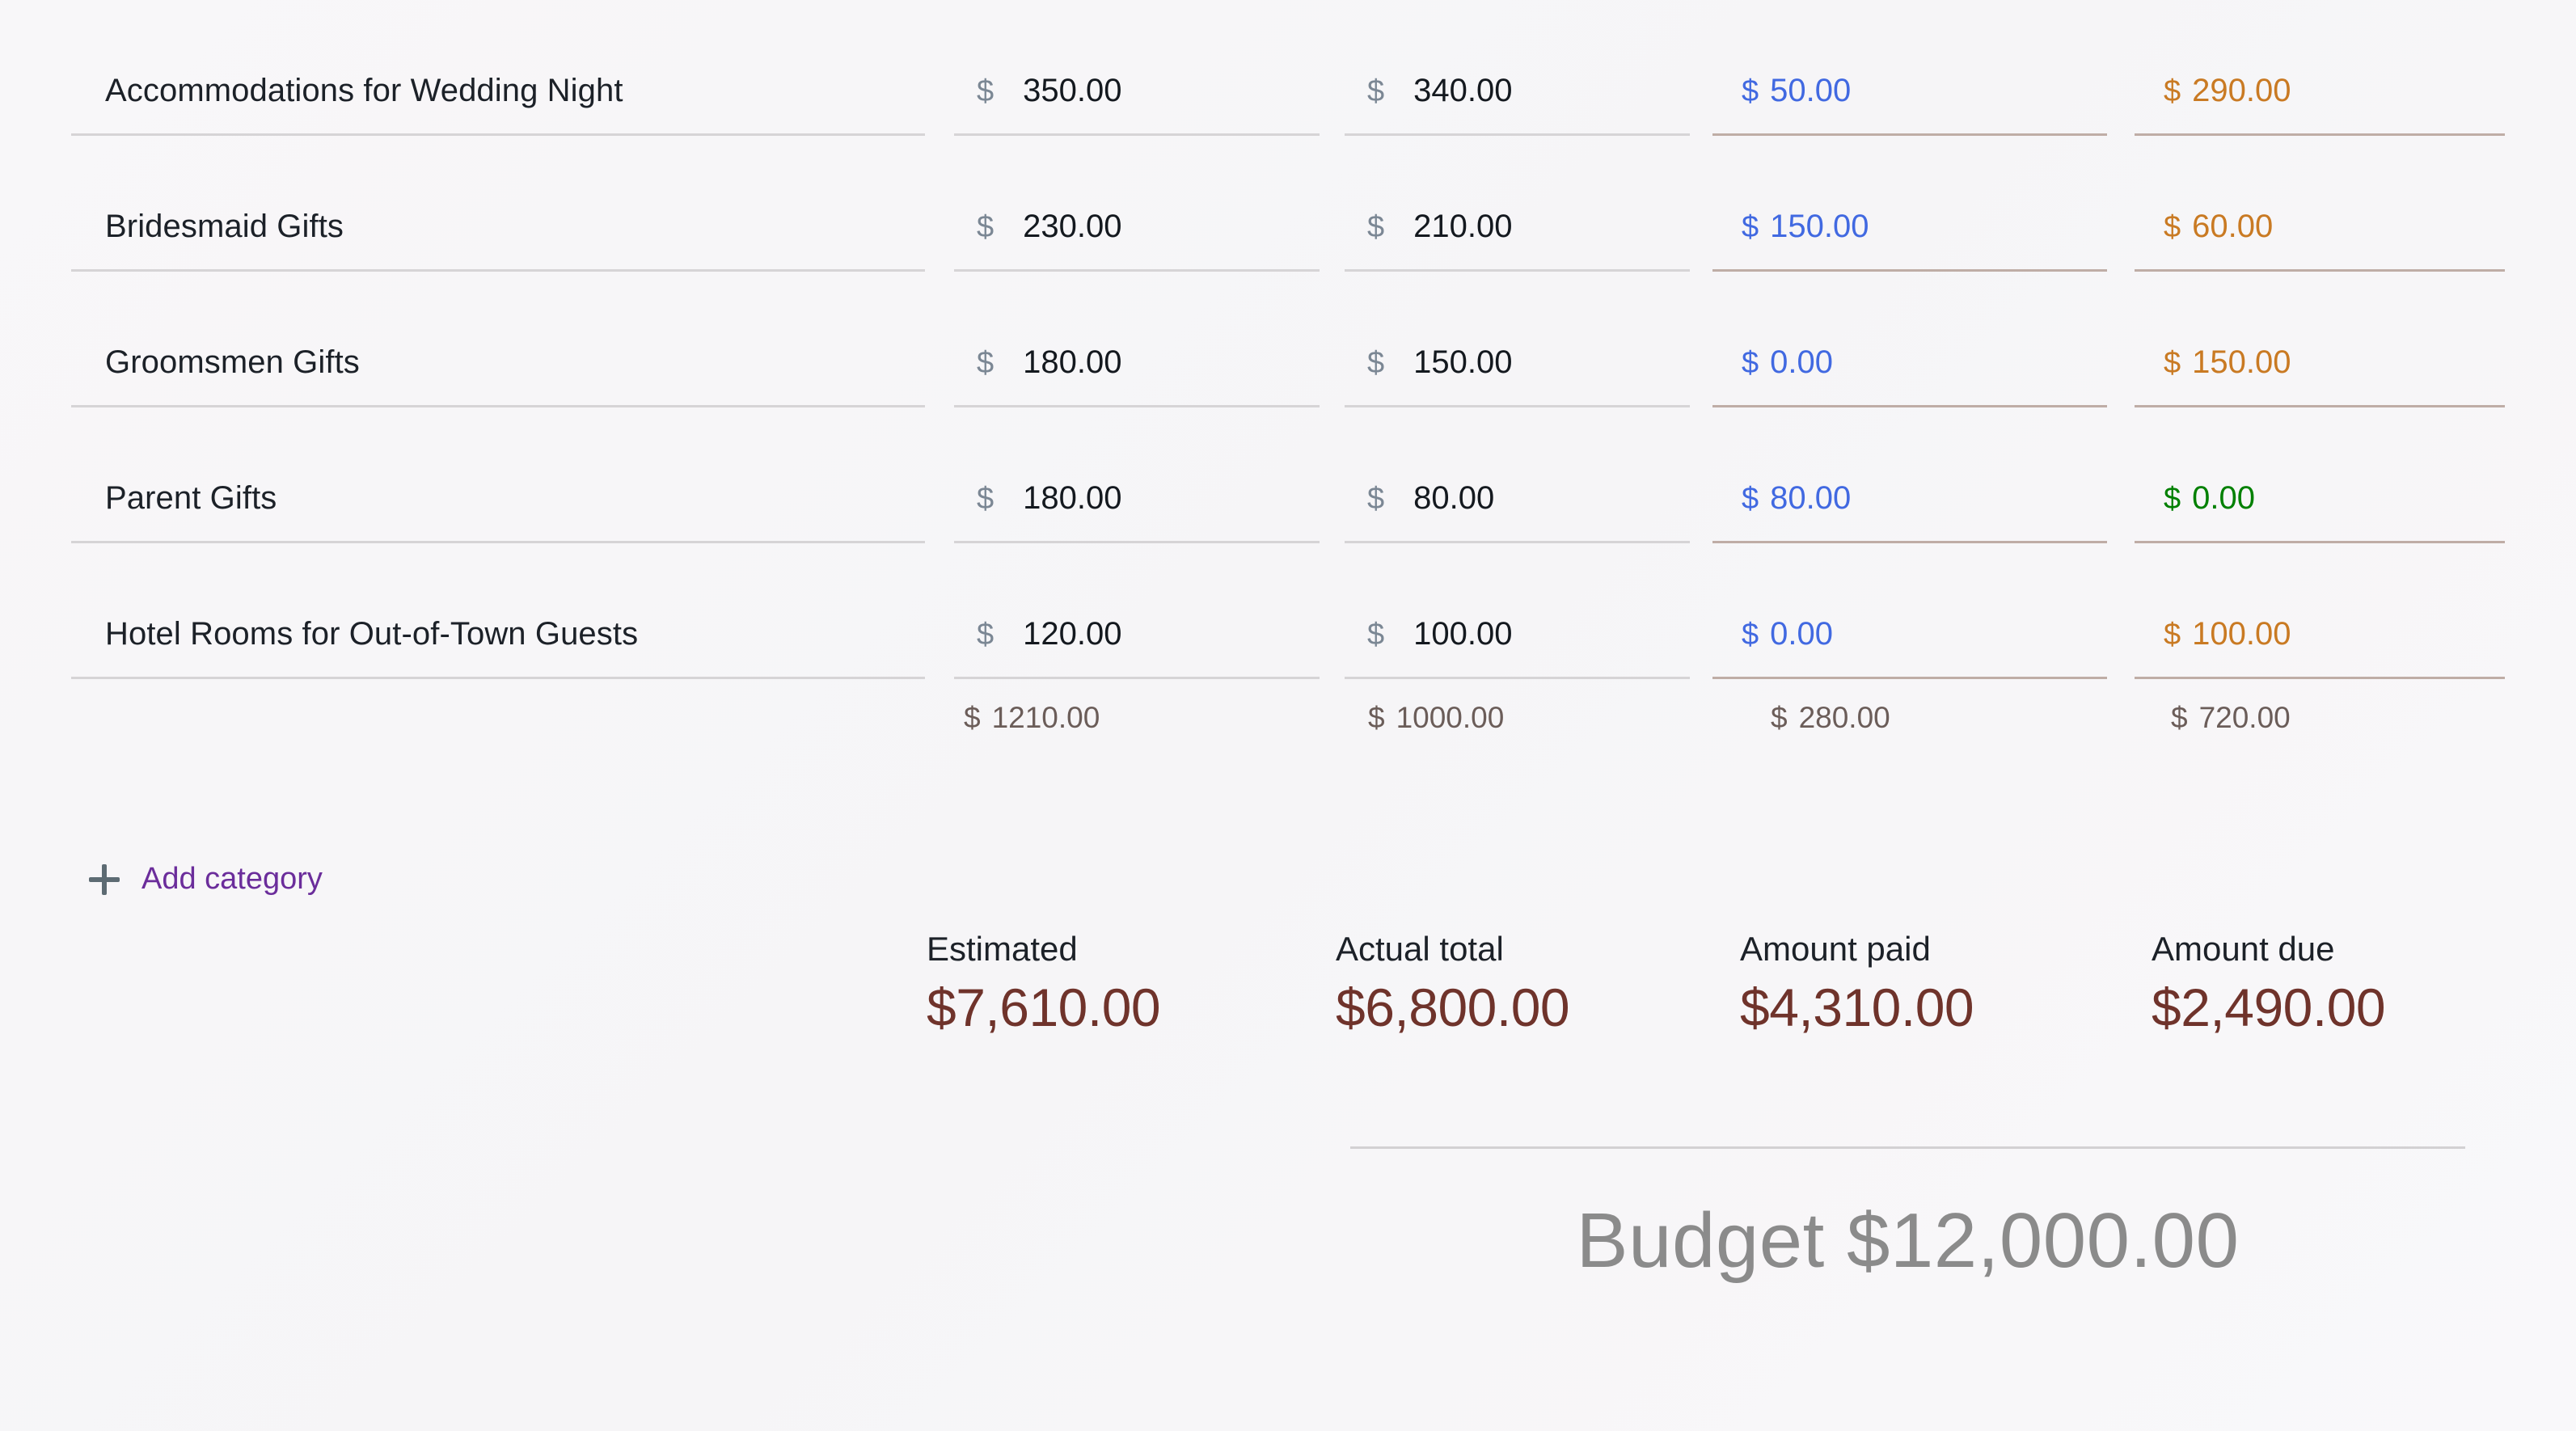  Describe the element at coordinates (1907, 1148) in the screenshot. I see `budget-divider` at that location.